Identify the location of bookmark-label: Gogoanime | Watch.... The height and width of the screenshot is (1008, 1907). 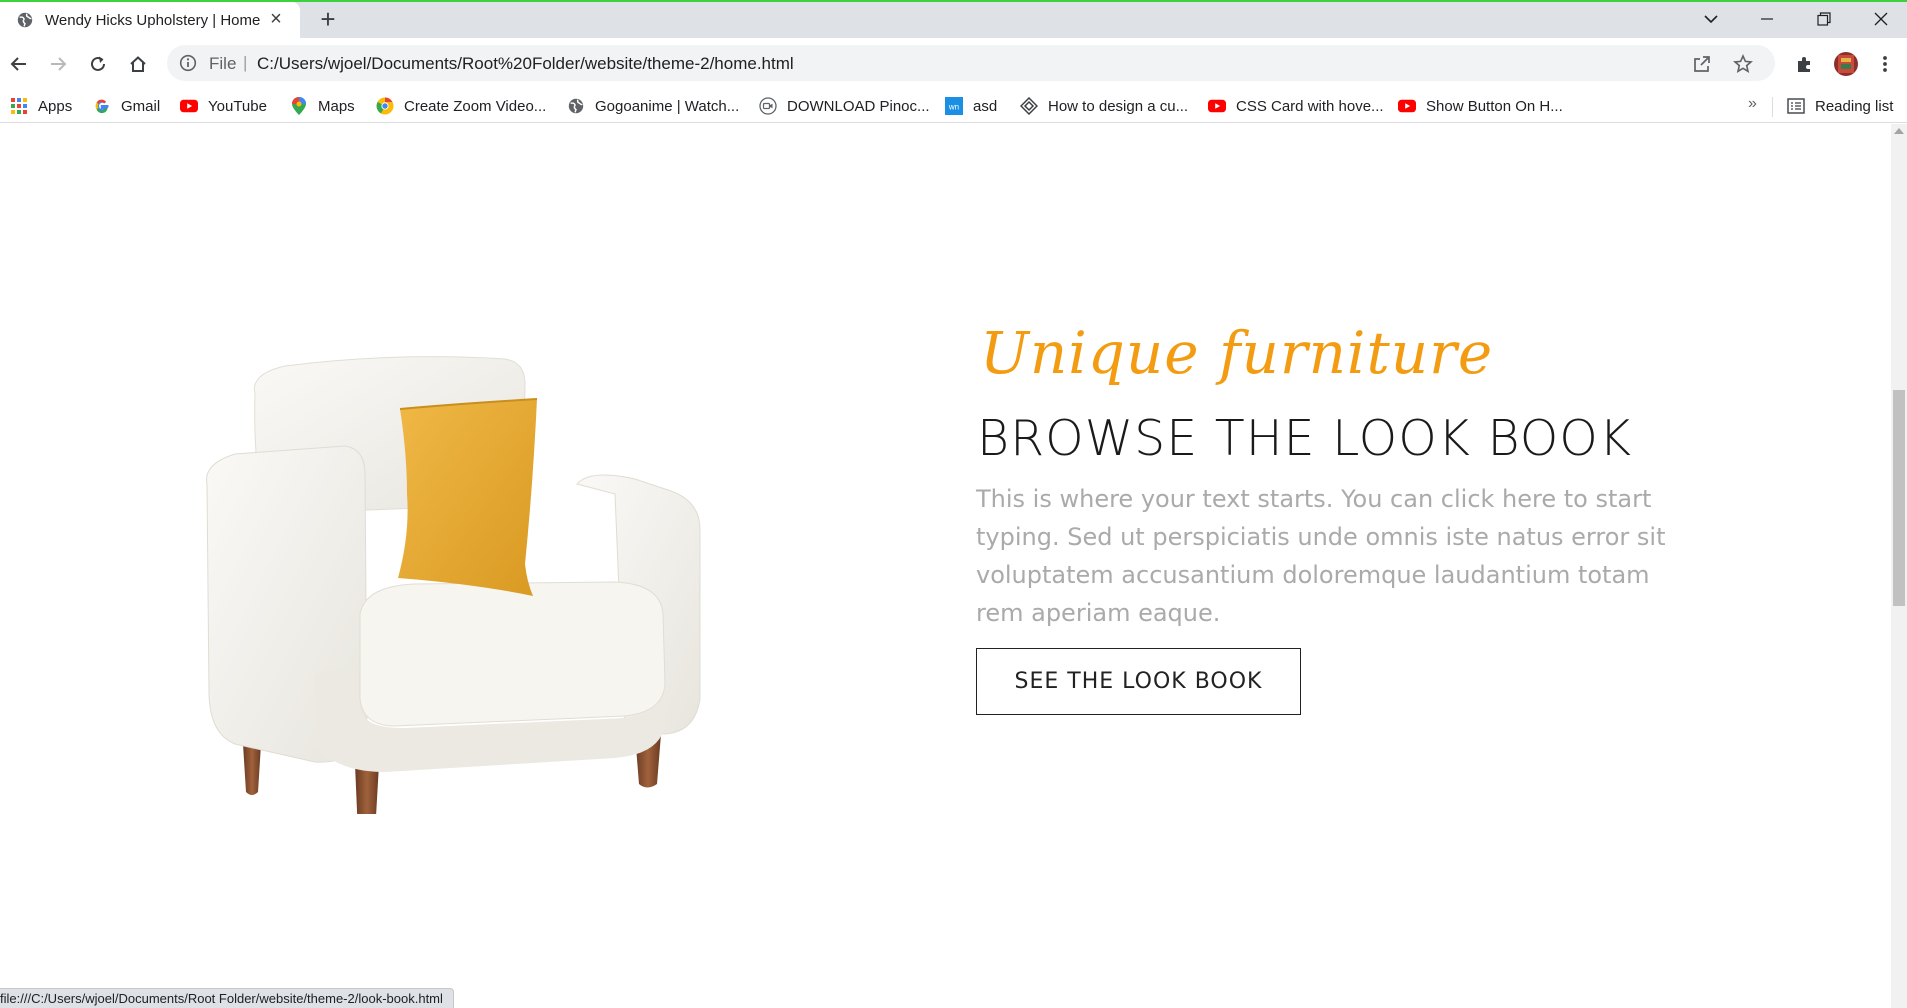
(667, 106).